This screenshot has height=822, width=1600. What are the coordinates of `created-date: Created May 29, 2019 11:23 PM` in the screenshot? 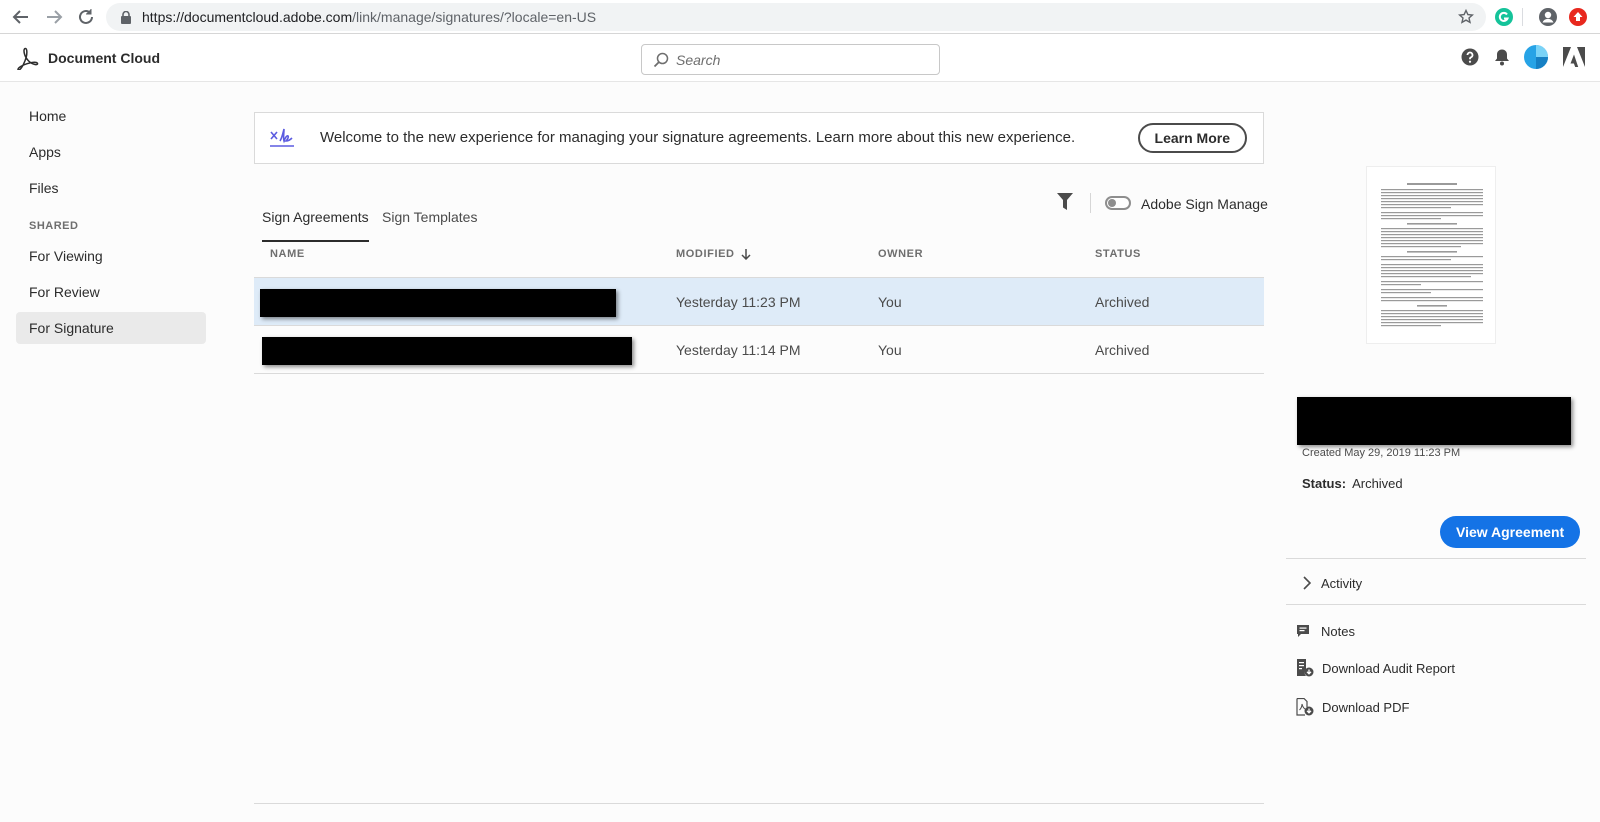 It's located at (1381, 453).